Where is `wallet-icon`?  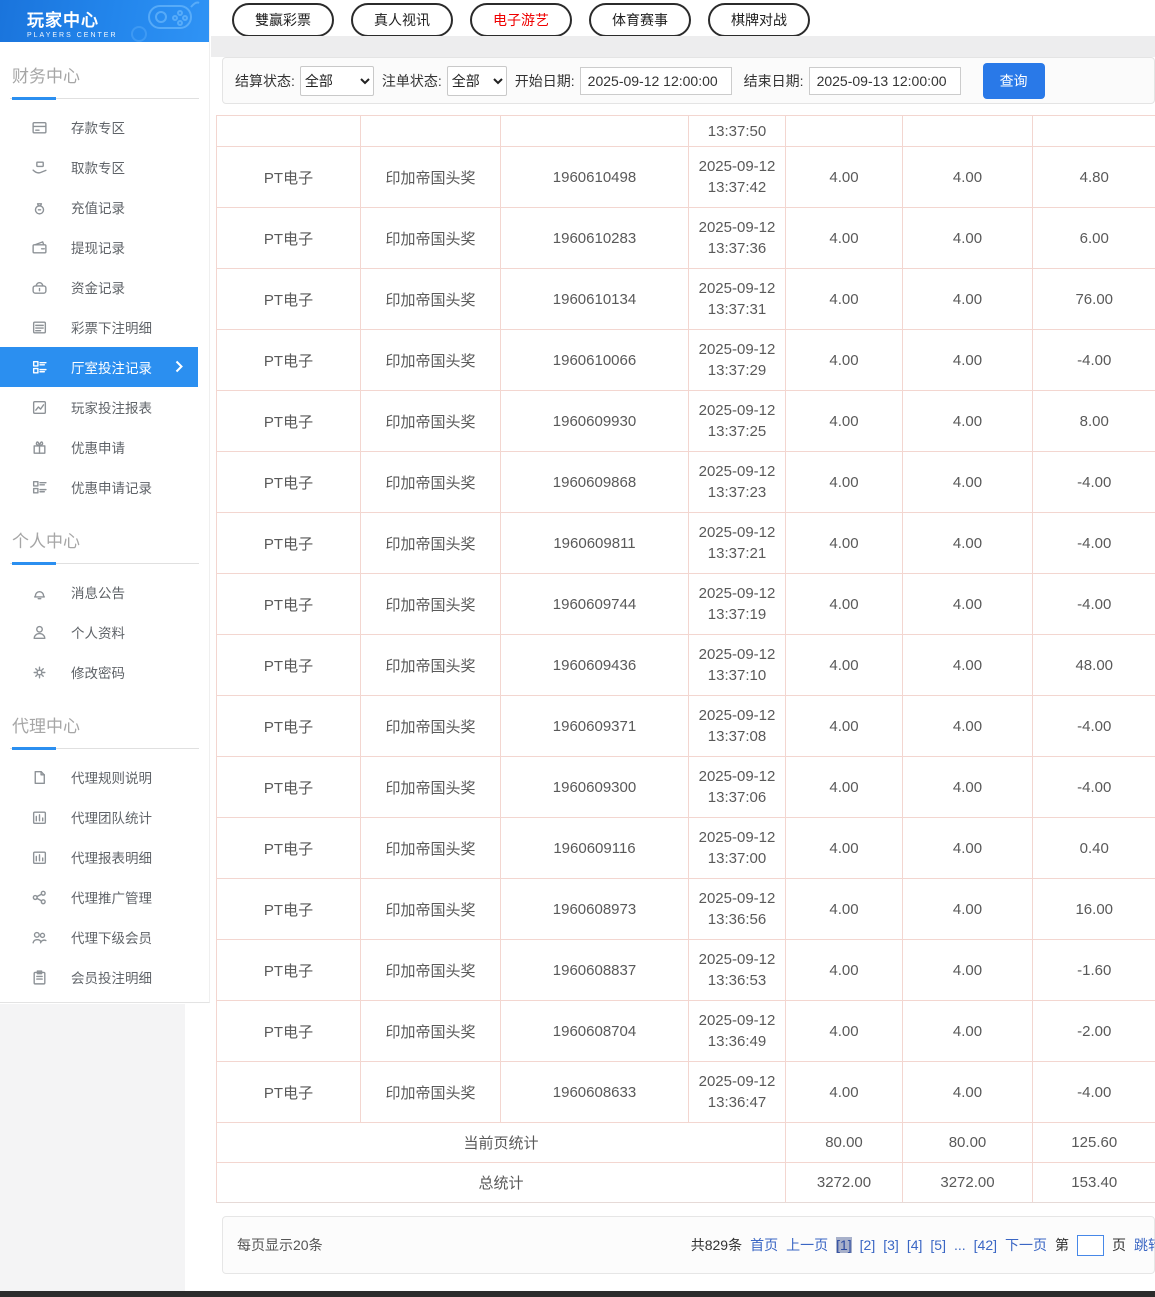
wallet-icon is located at coordinates (39, 247).